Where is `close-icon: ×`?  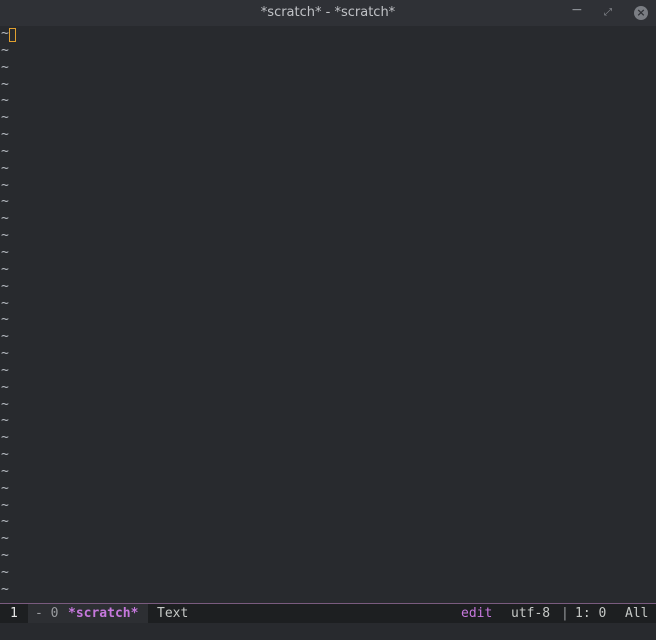
close-icon: × is located at coordinates (641, 13).